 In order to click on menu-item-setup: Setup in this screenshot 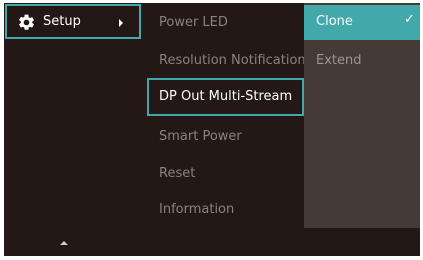, I will do `click(73, 21)`.